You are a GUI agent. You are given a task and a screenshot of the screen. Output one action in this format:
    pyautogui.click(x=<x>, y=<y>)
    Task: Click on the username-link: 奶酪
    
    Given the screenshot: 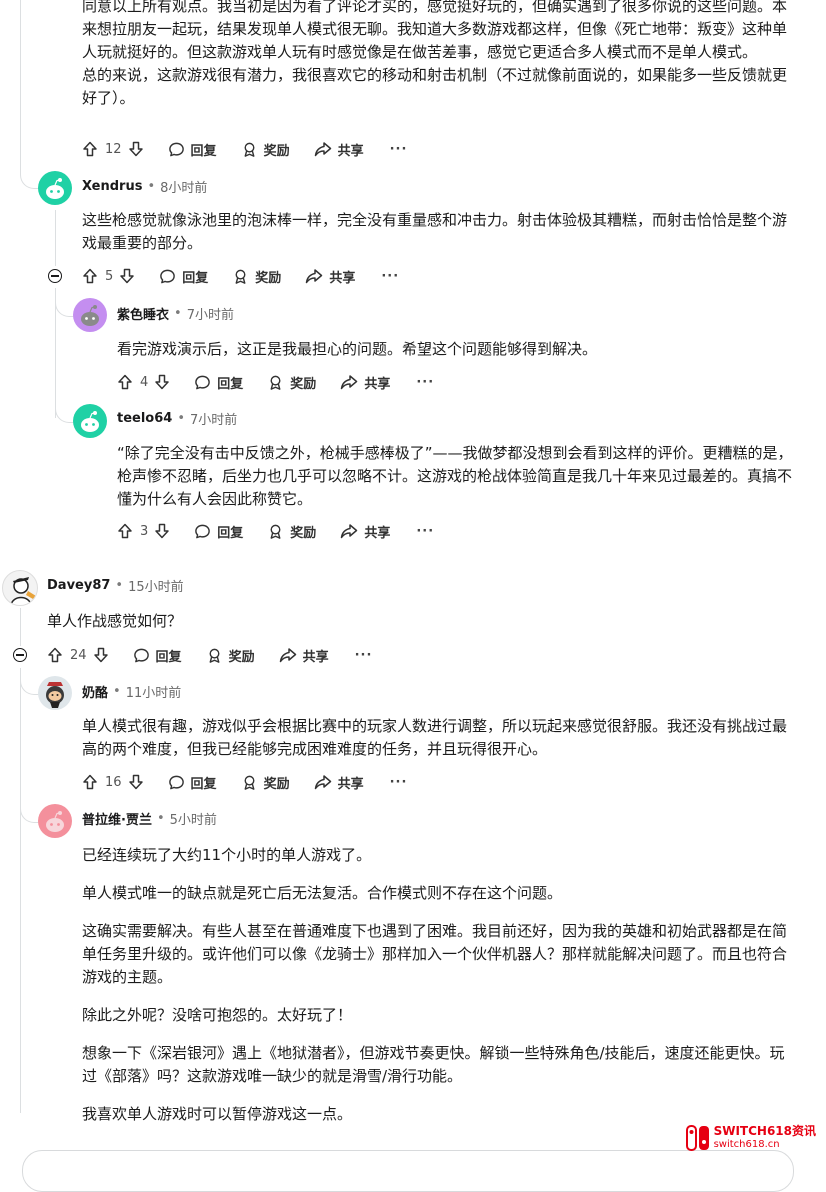 What is the action you would take?
    pyautogui.click(x=95, y=691)
    